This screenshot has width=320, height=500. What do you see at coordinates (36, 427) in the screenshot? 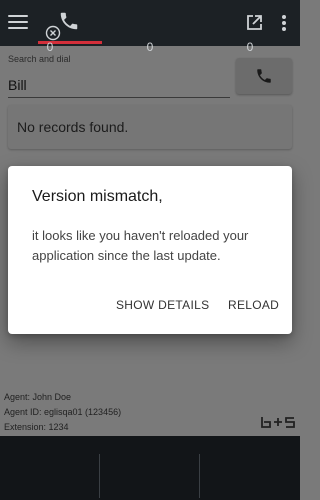
I see `agent-extension: Extension: 1234` at bounding box center [36, 427].